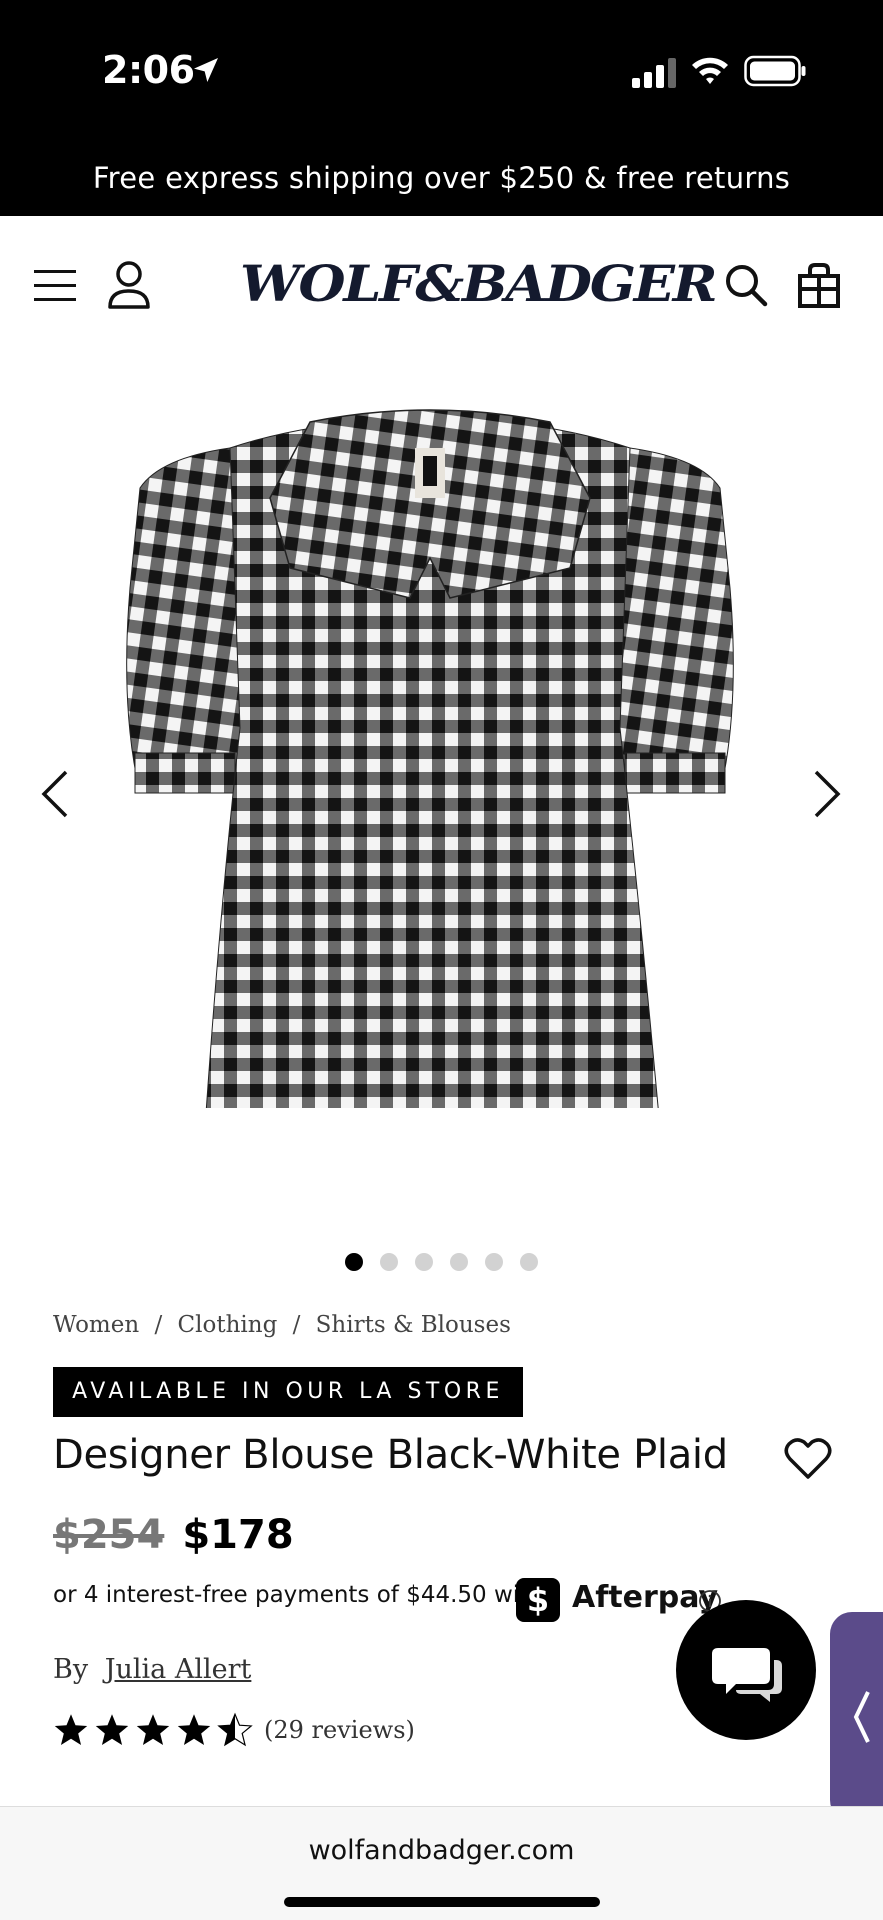 This screenshot has height=1920, width=883. I want to click on carousel-dots, so click(441, 1263).